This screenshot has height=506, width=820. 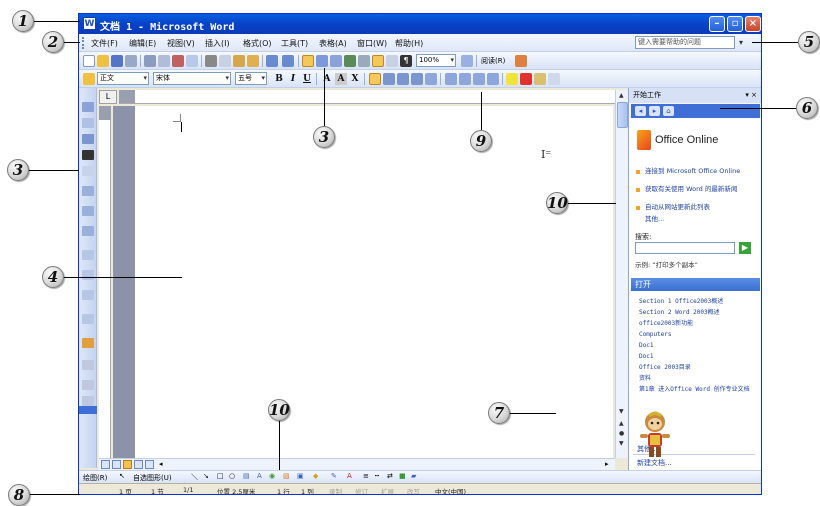 What do you see at coordinates (389, 79) in the screenshot?
I see `align-center-icon` at bounding box center [389, 79].